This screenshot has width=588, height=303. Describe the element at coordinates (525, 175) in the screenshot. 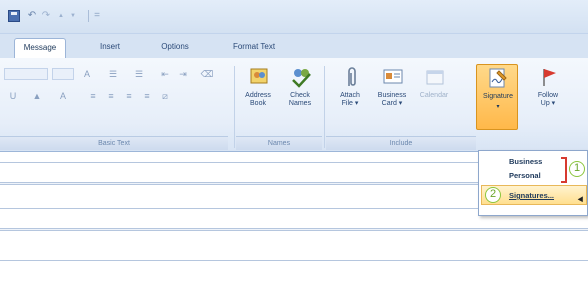

I see `menu-item-personal: Personal` at that location.